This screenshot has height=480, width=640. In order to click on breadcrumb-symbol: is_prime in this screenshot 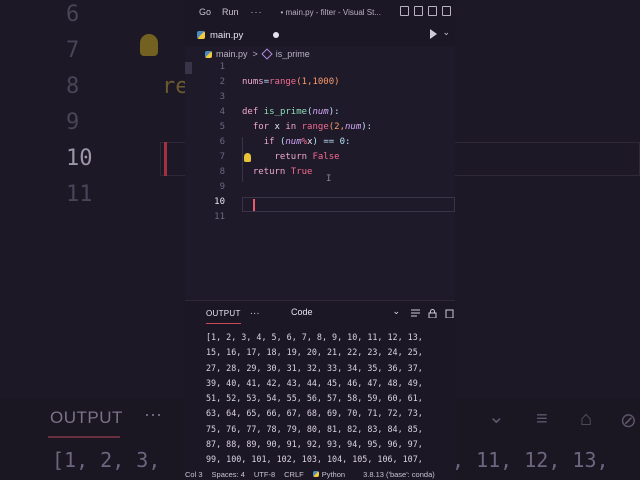, I will do `click(293, 54)`.